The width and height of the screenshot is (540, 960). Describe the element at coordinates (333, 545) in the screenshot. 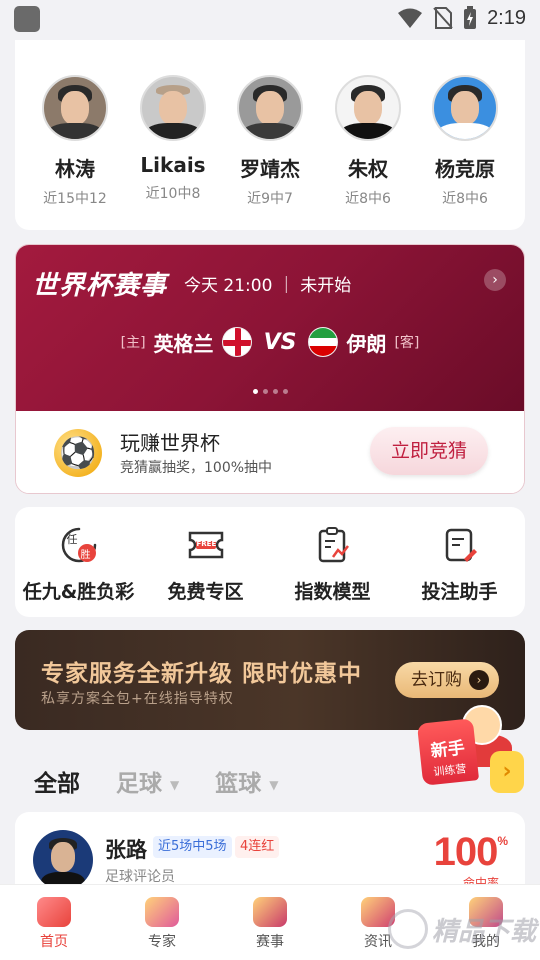

I see `clipboard-chart-icon` at that location.